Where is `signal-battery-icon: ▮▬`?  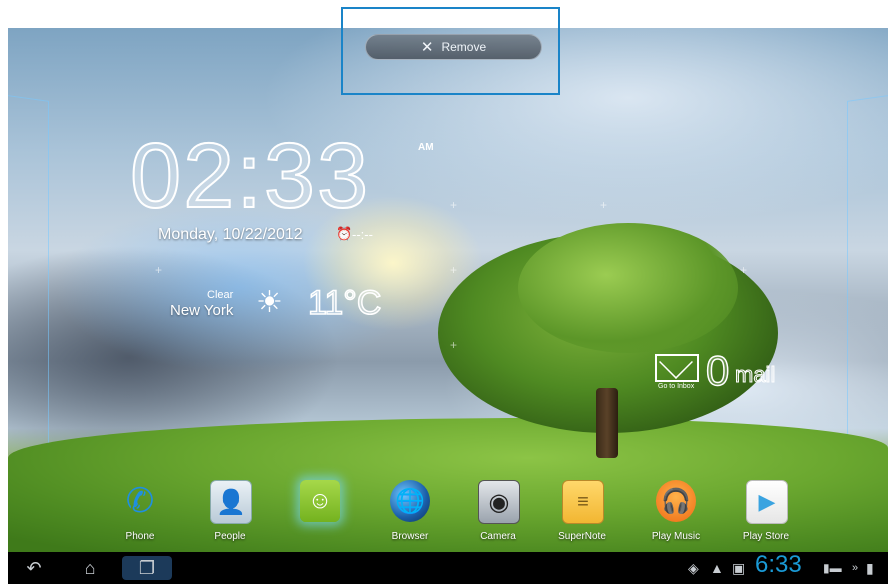
signal-battery-icon: ▮▬ is located at coordinates (832, 568).